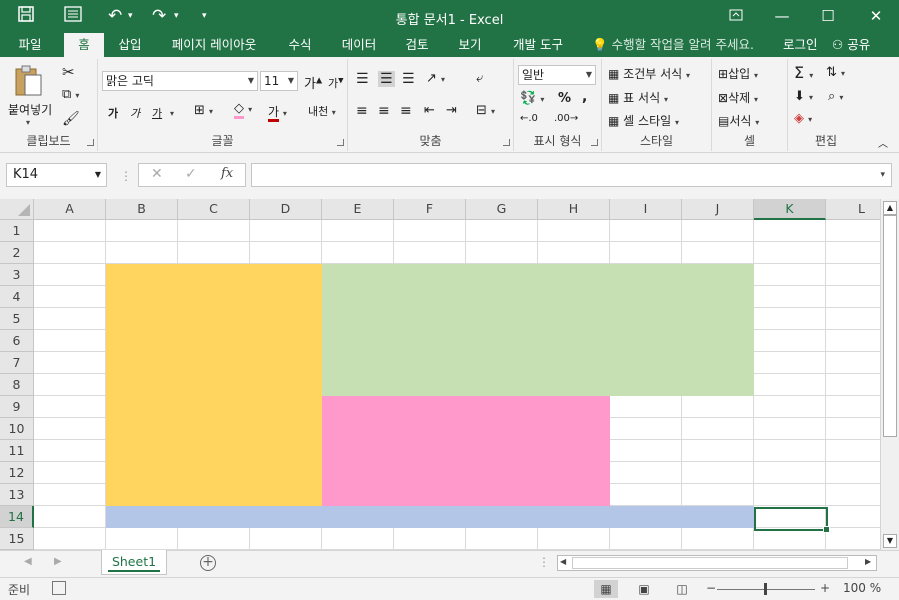 Image resolution: width=899 pixels, height=600 pixels. What do you see at coordinates (584, 97) in the screenshot?
I see `comma-button: ,` at bounding box center [584, 97].